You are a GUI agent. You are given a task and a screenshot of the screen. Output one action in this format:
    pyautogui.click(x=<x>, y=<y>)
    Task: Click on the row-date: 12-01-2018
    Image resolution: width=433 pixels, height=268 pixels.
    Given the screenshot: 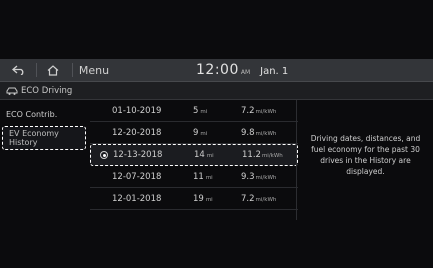 What is the action you would take?
    pyautogui.click(x=137, y=198)
    